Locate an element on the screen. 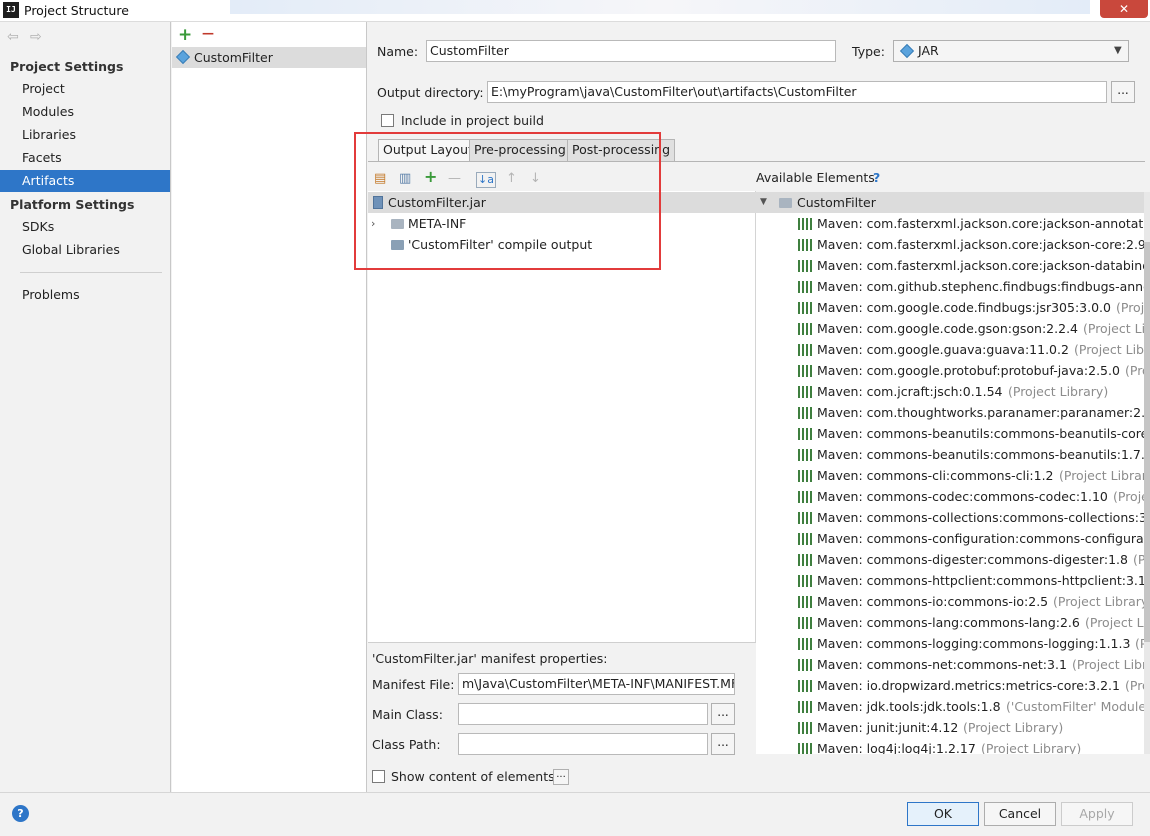  available-elements-scrollbar is located at coordinates (1147, 473).